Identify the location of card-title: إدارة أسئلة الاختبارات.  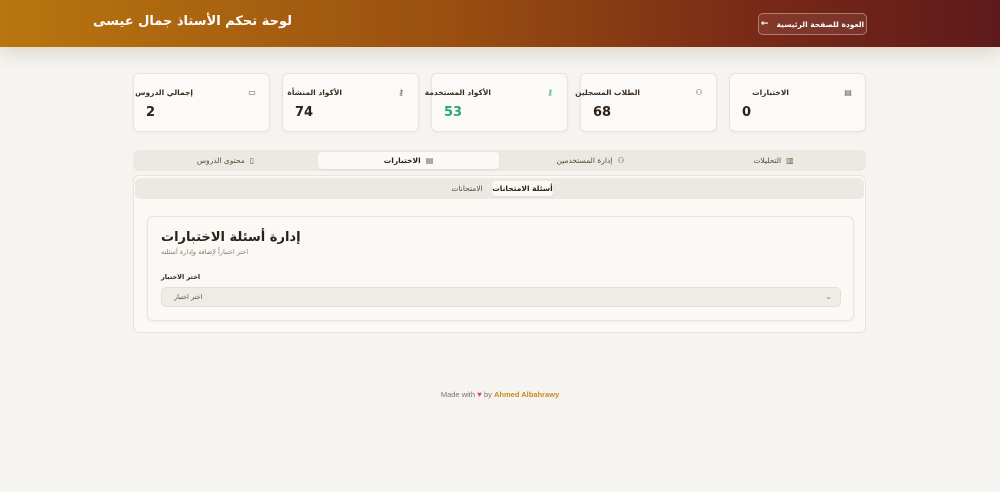
(231, 237).